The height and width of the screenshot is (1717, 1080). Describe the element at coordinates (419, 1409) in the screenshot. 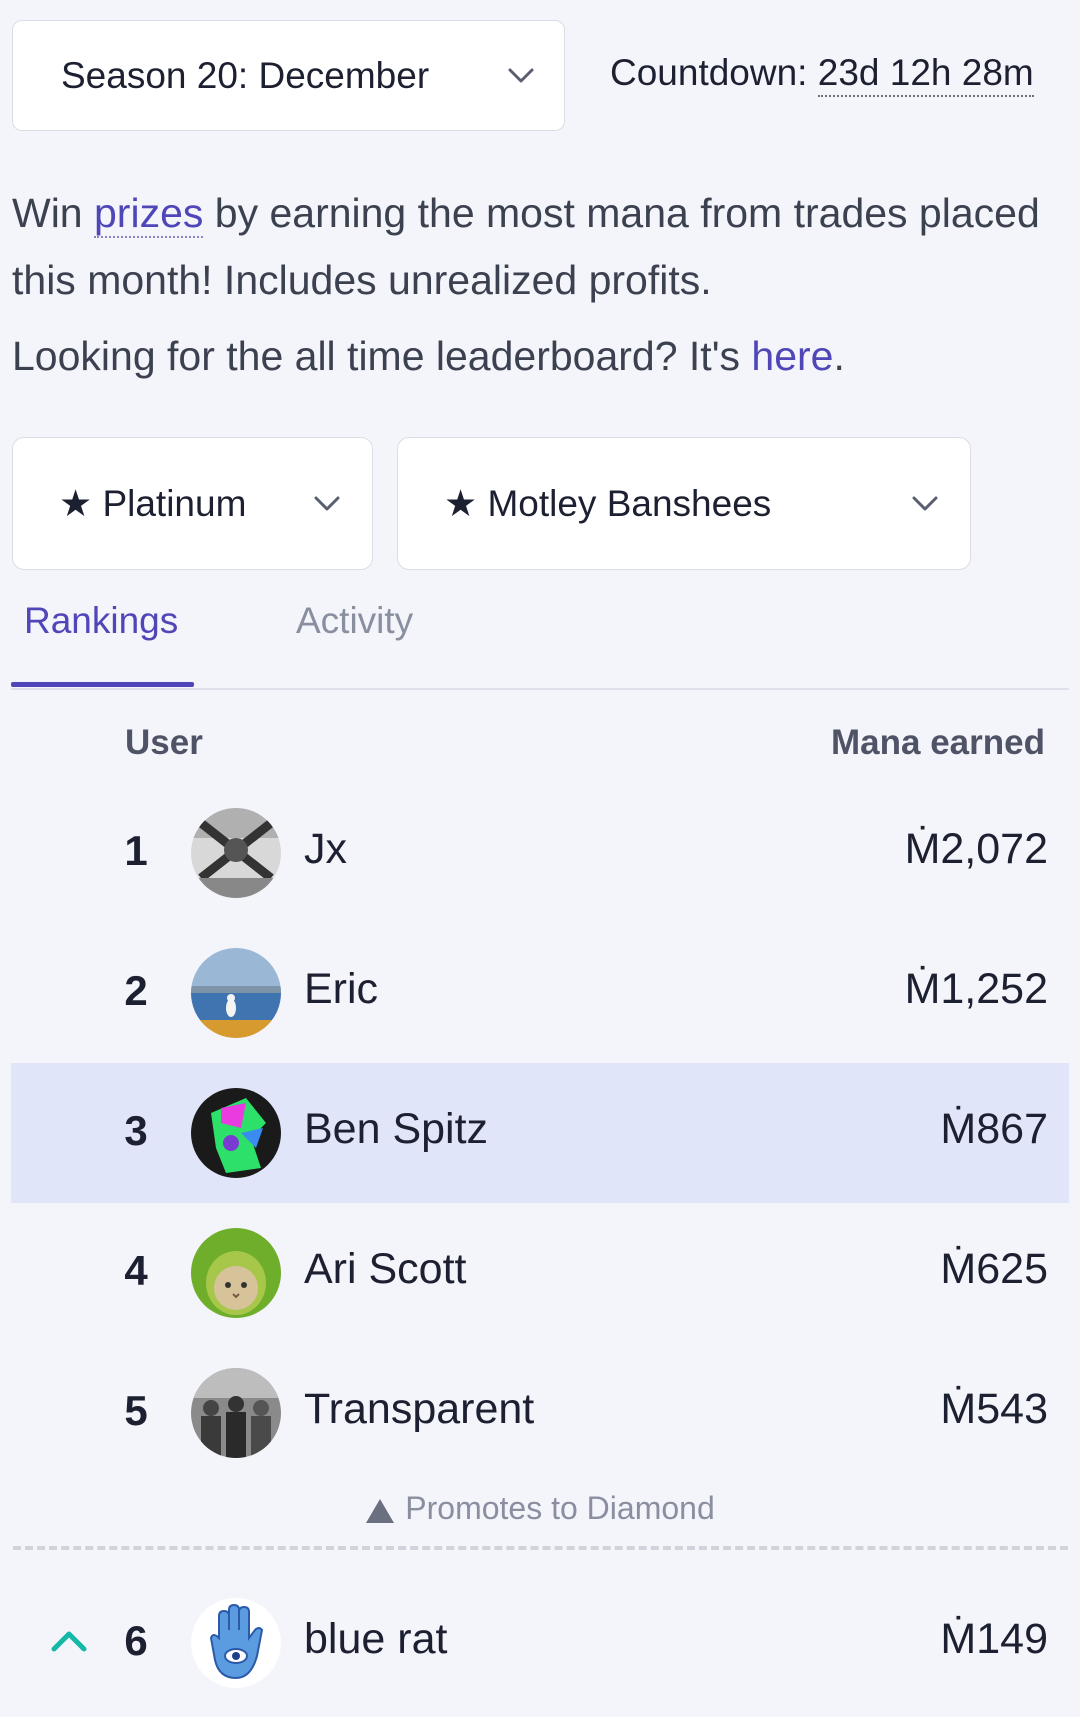

I see `username: Transparent` at that location.